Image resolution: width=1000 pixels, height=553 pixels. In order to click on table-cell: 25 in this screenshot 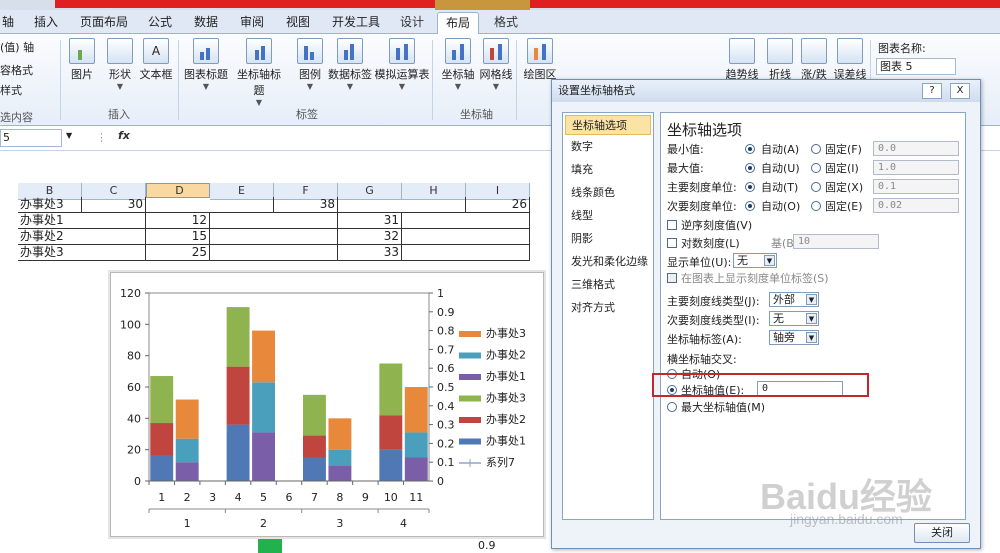, I will do `click(178, 253)`.